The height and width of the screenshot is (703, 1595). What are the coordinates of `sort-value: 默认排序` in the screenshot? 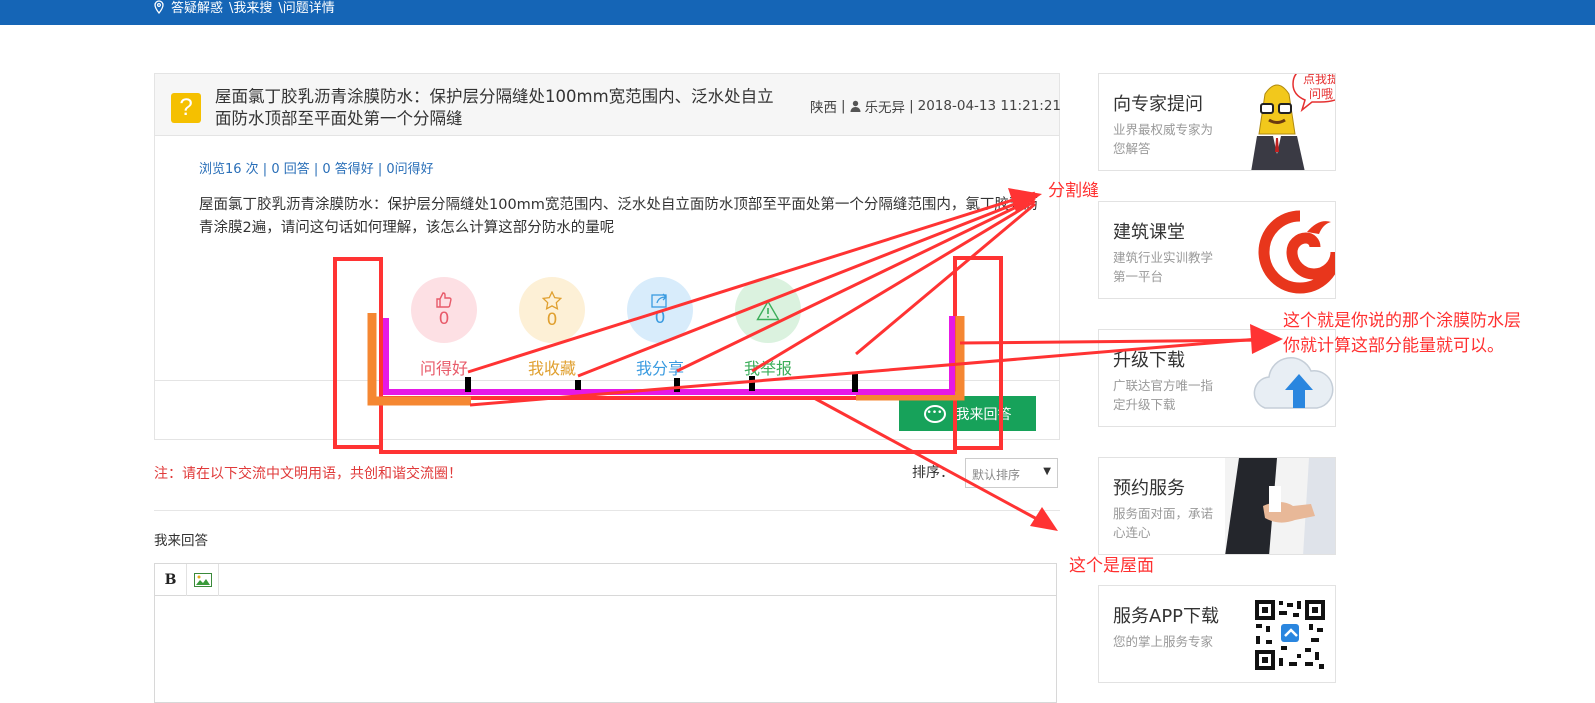 It's located at (996, 475).